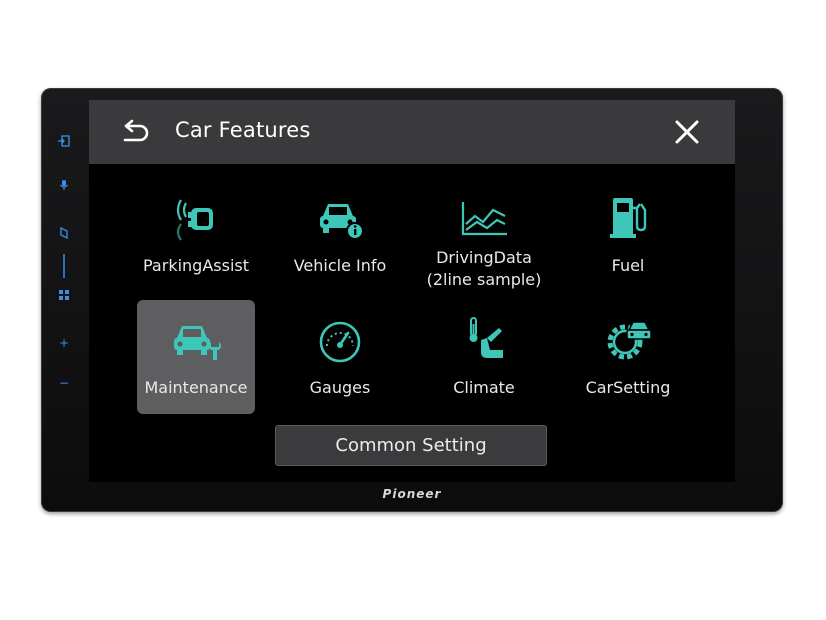 The width and height of the screenshot is (826, 620). I want to click on feature-tile-parking-assist: ParkingAssist, so click(196, 235).